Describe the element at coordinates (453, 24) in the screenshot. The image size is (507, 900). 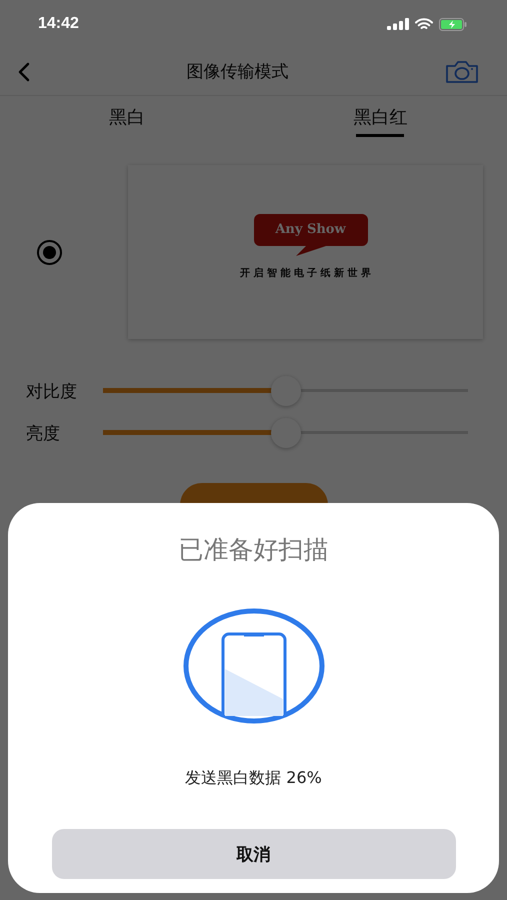
I see `battery-icon` at that location.